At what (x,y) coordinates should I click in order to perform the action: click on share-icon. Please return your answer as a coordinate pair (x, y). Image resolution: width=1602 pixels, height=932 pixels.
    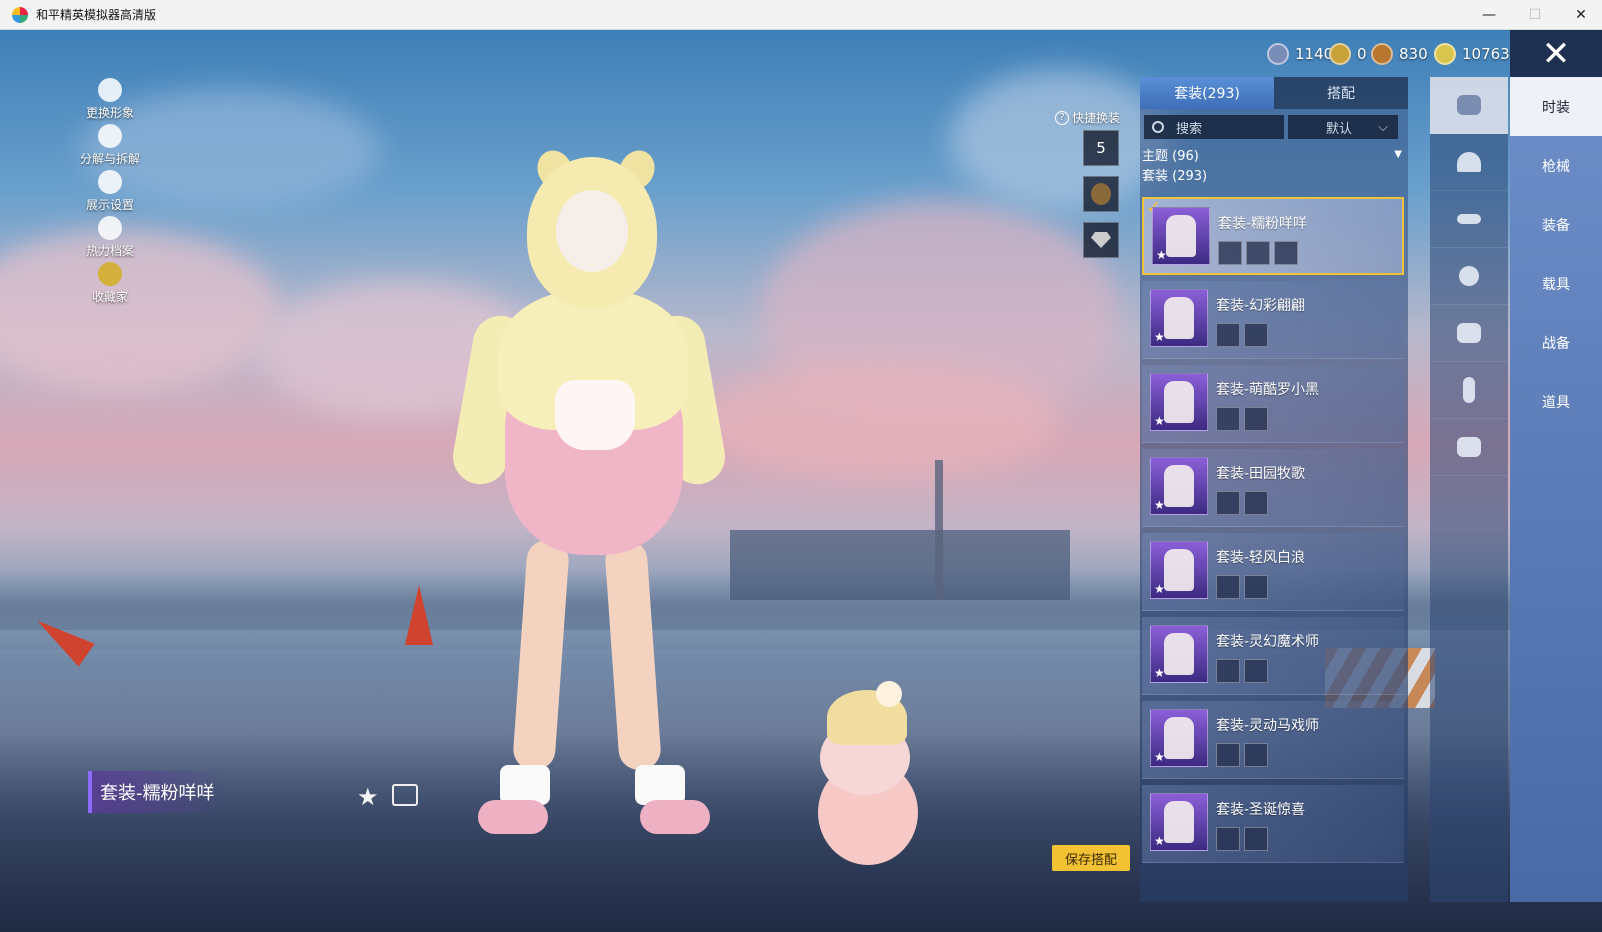
    Looking at the image, I should click on (405, 795).